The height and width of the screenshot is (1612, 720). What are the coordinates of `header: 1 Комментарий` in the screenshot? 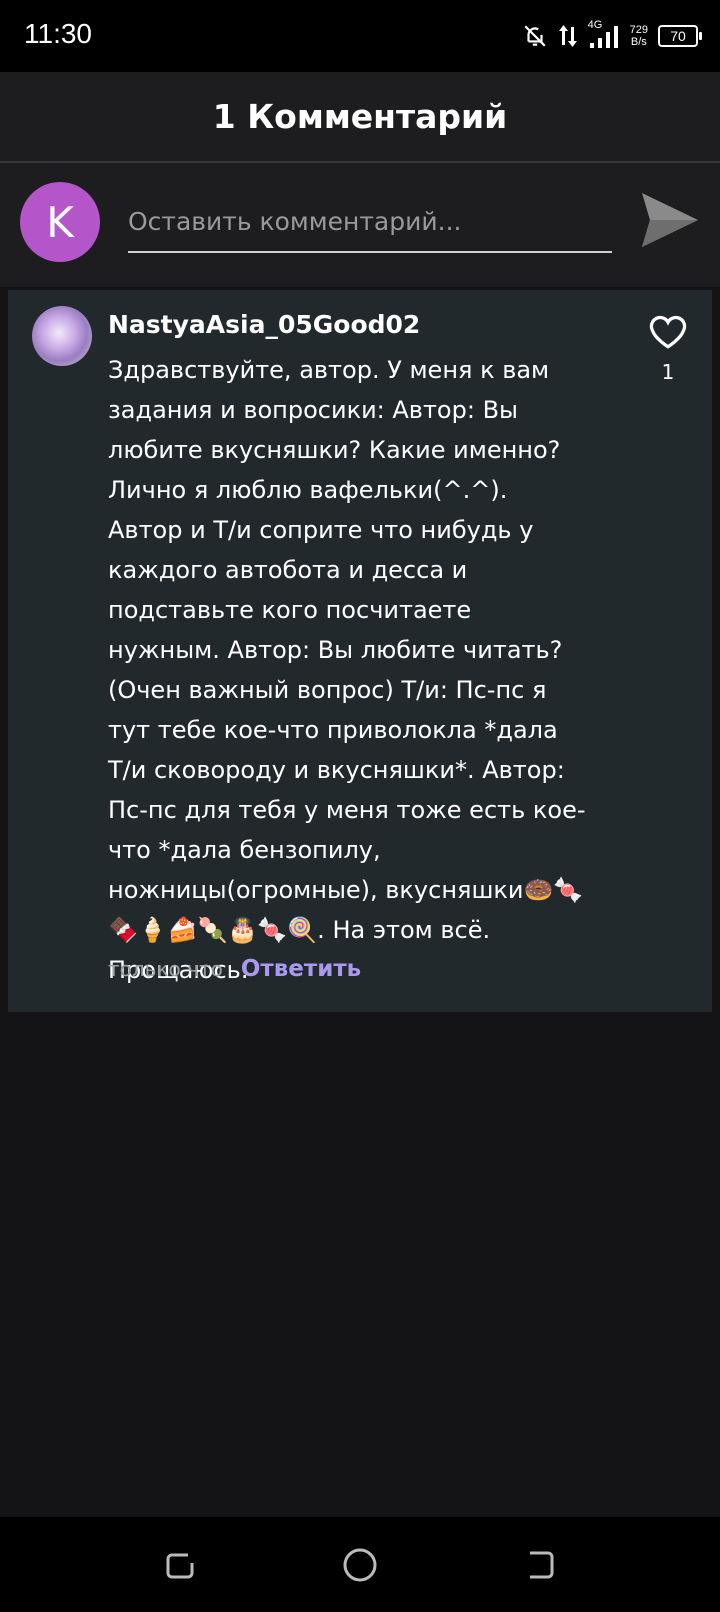 It's located at (360, 117).